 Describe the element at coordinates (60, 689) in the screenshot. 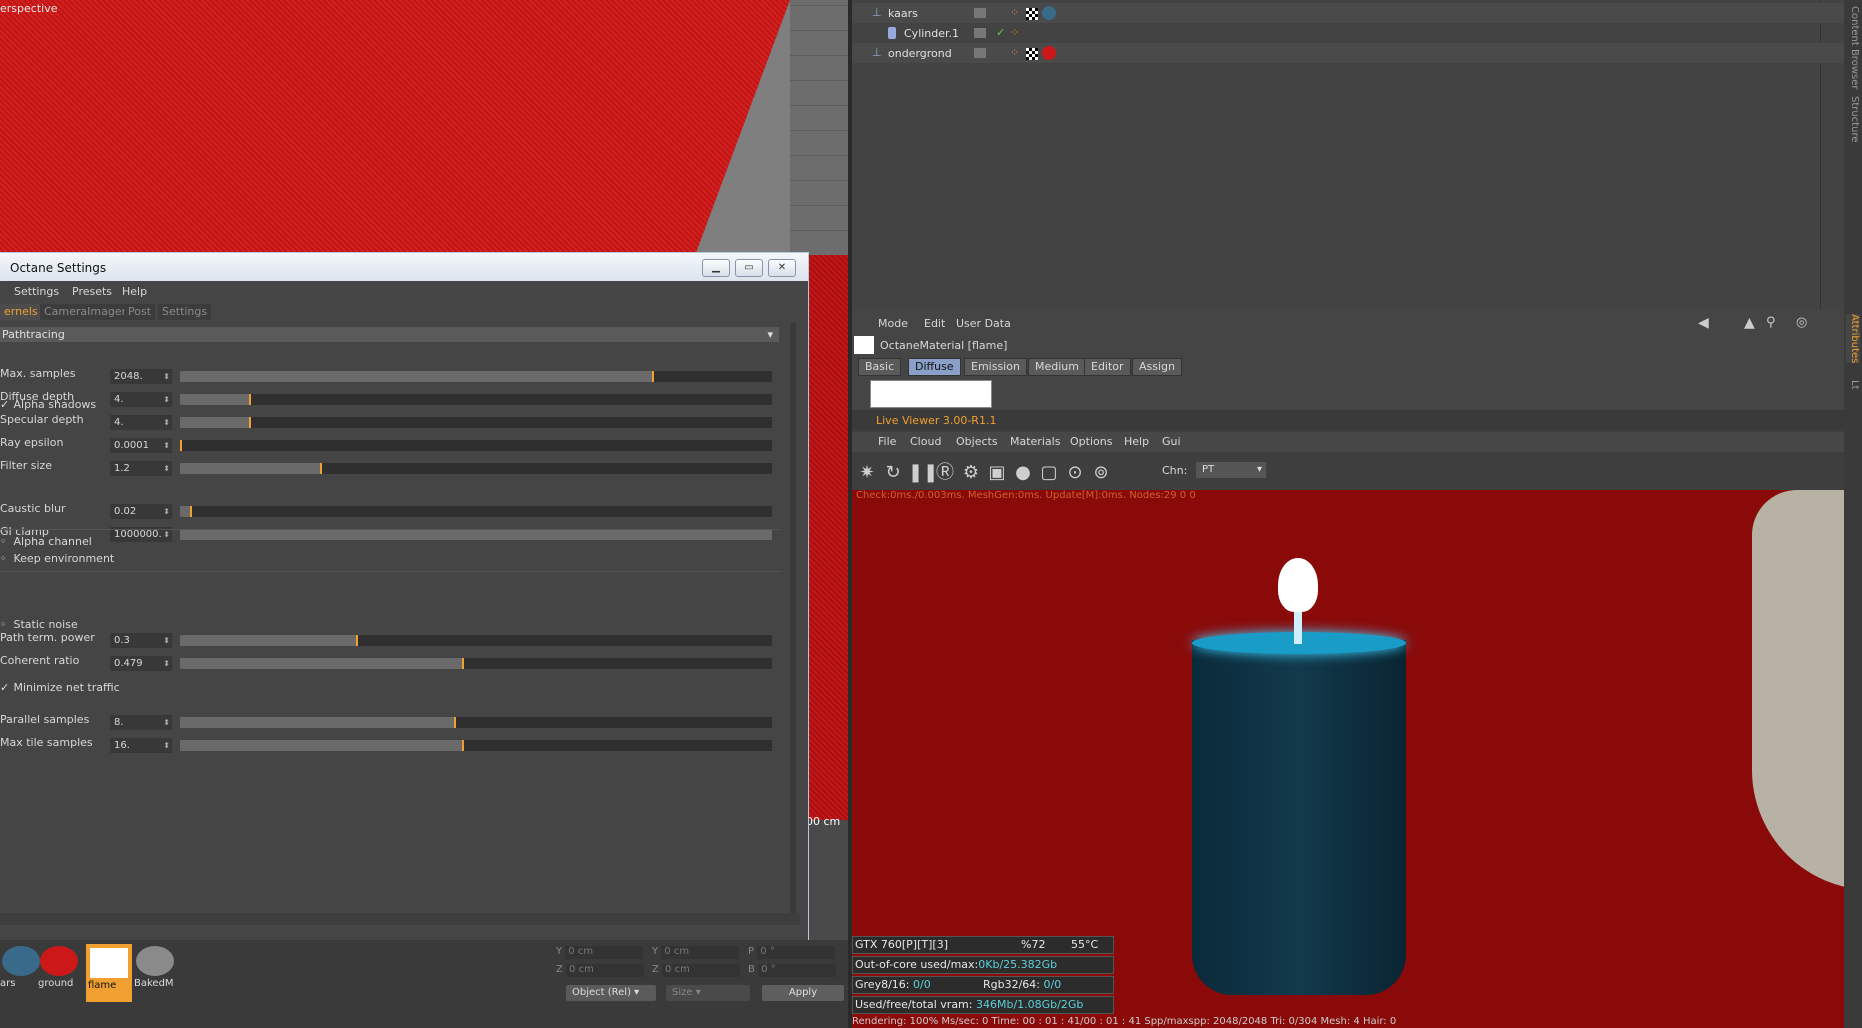

I see `minimize-net-traffic-checkbox: ✓ Minimize net traffic` at that location.